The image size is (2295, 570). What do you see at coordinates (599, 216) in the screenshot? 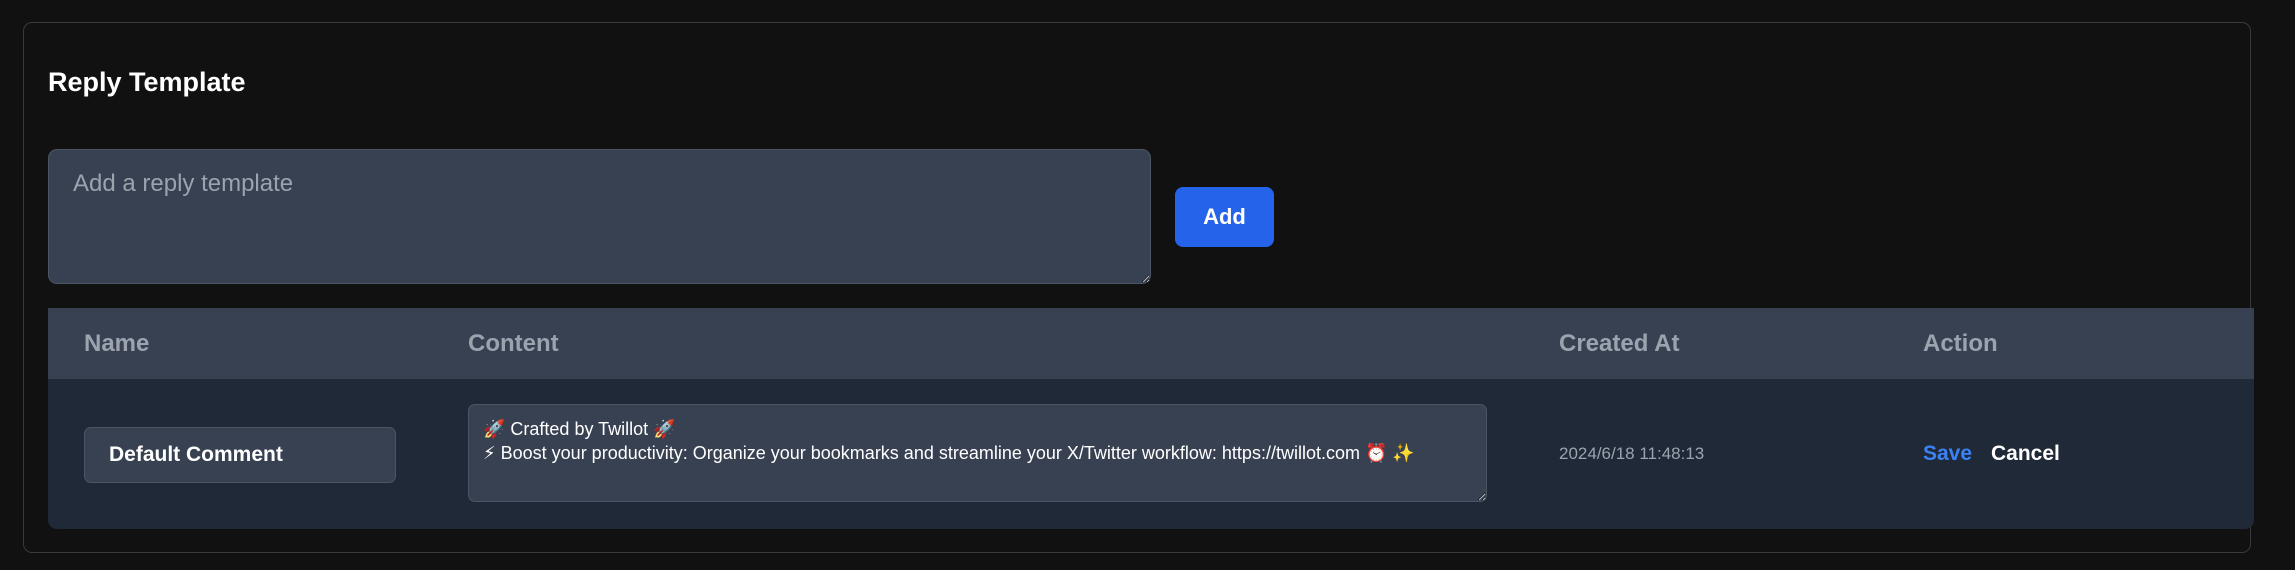
I see `new-template-input` at bounding box center [599, 216].